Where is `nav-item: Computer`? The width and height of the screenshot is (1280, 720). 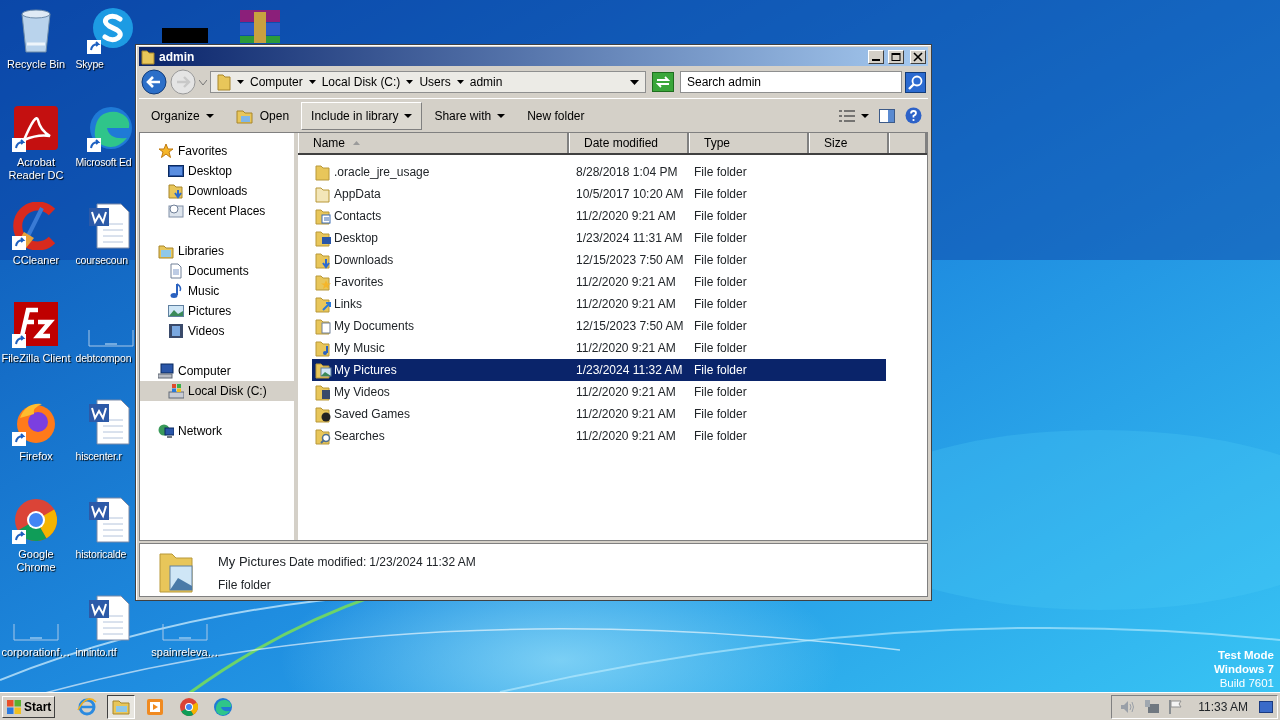 nav-item: Computer is located at coordinates (217, 371).